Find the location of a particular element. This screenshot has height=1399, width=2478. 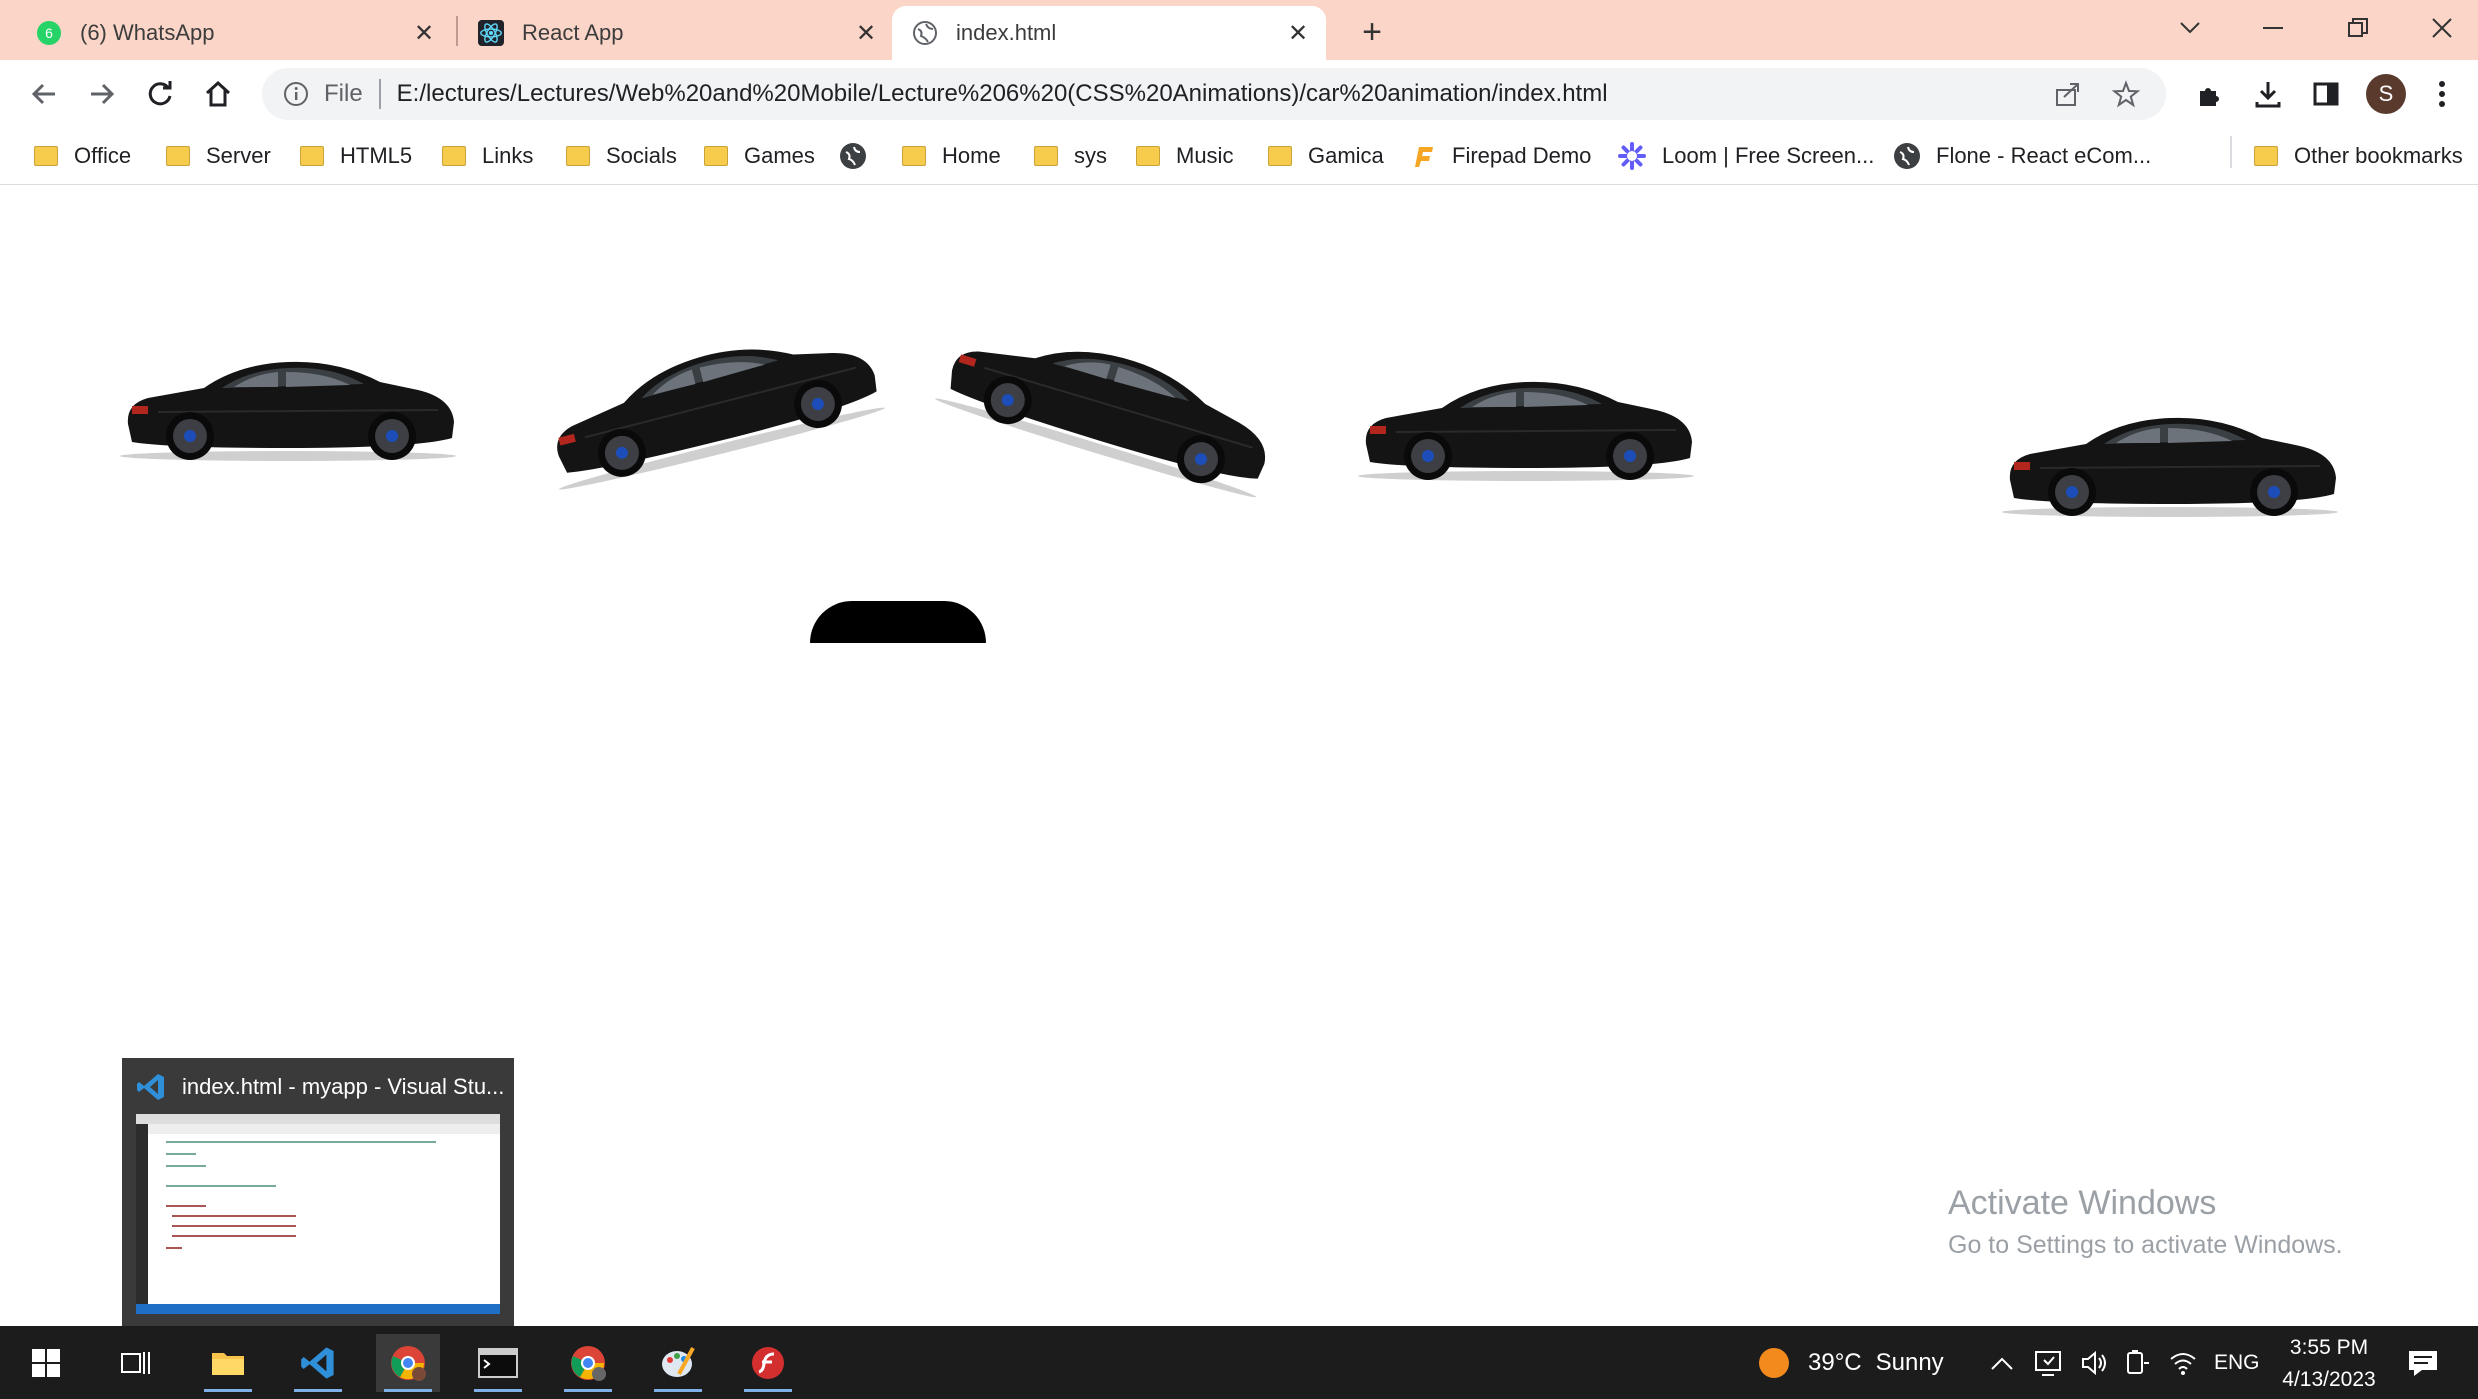

semicircle-shape is located at coordinates (898, 622).